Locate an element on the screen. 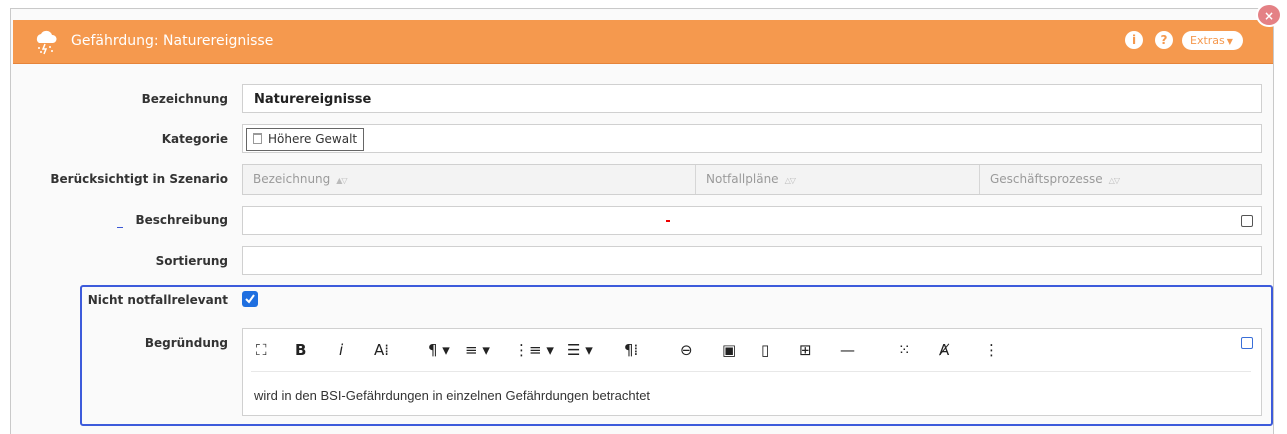  edit-icon is located at coordinates (1247, 221).